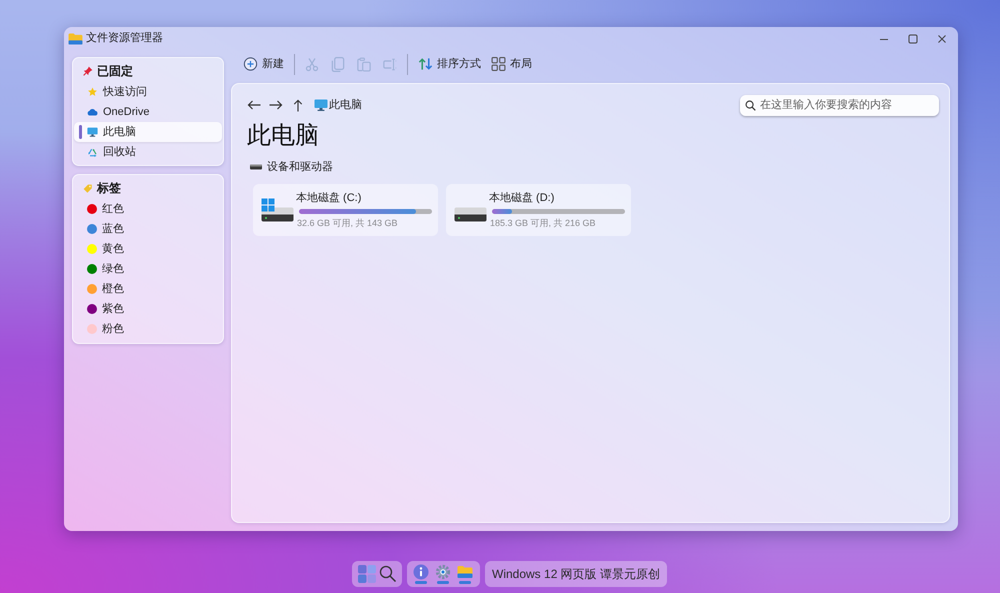 The height and width of the screenshot is (593, 1000). What do you see at coordinates (92, 92) in the screenshot?
I see `star-icon` at bounding box center [92, 92].